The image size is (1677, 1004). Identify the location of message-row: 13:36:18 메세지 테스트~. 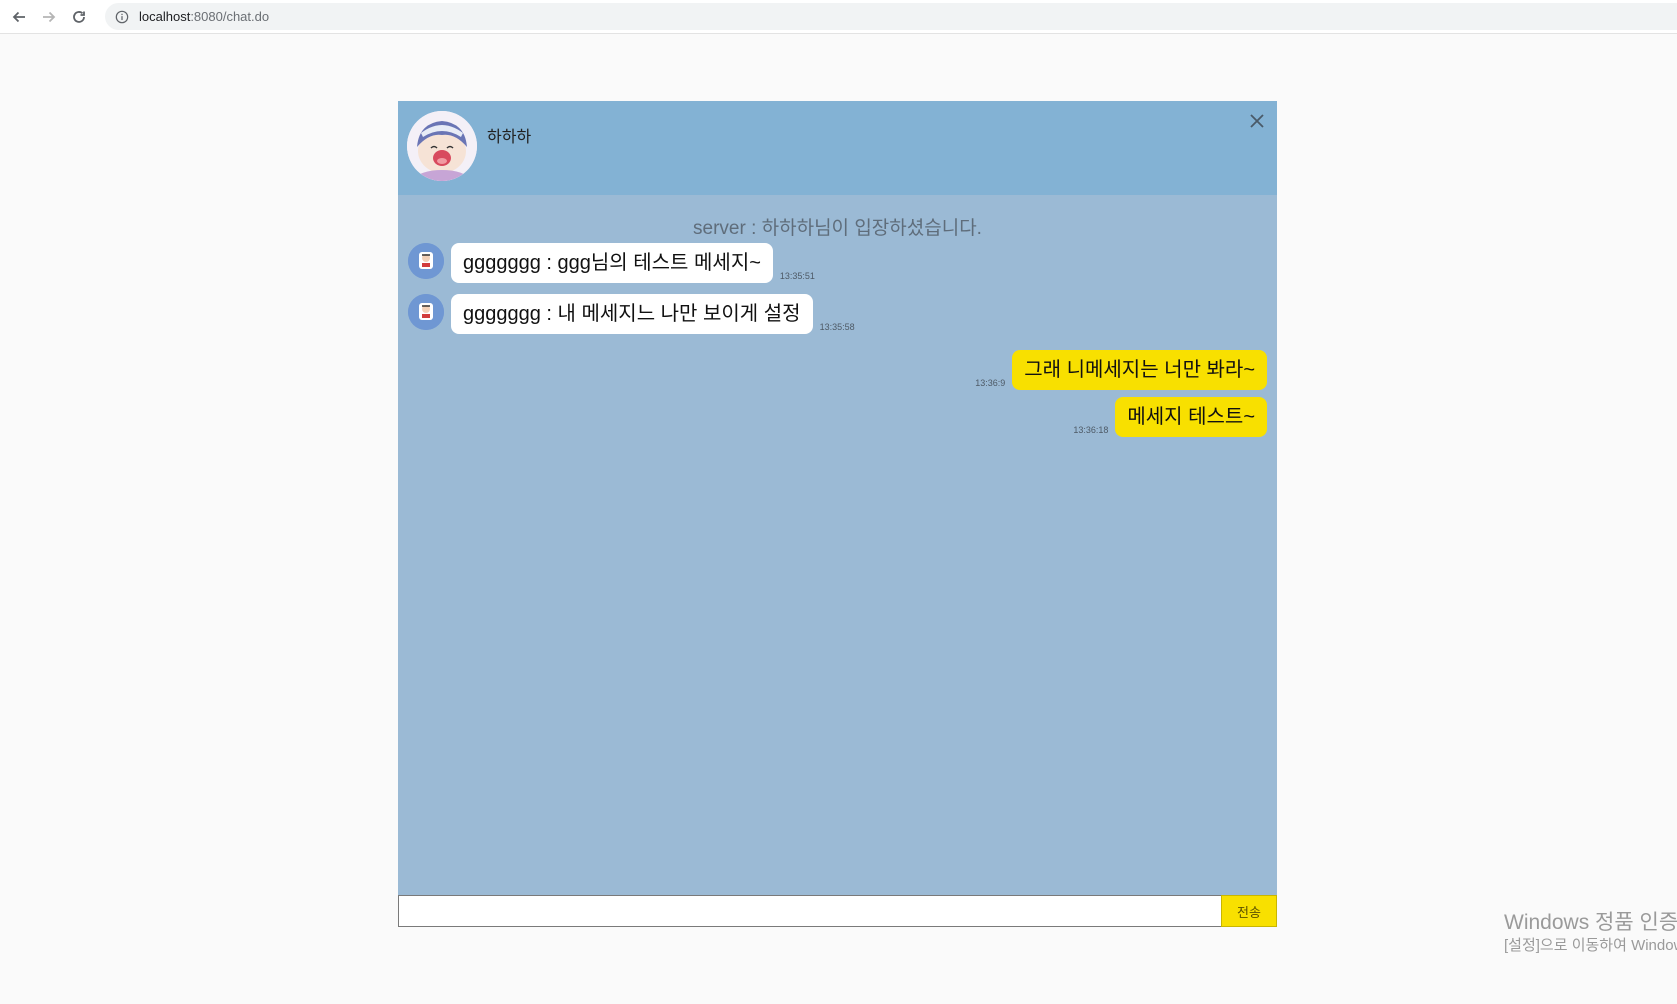
(1166, 417).